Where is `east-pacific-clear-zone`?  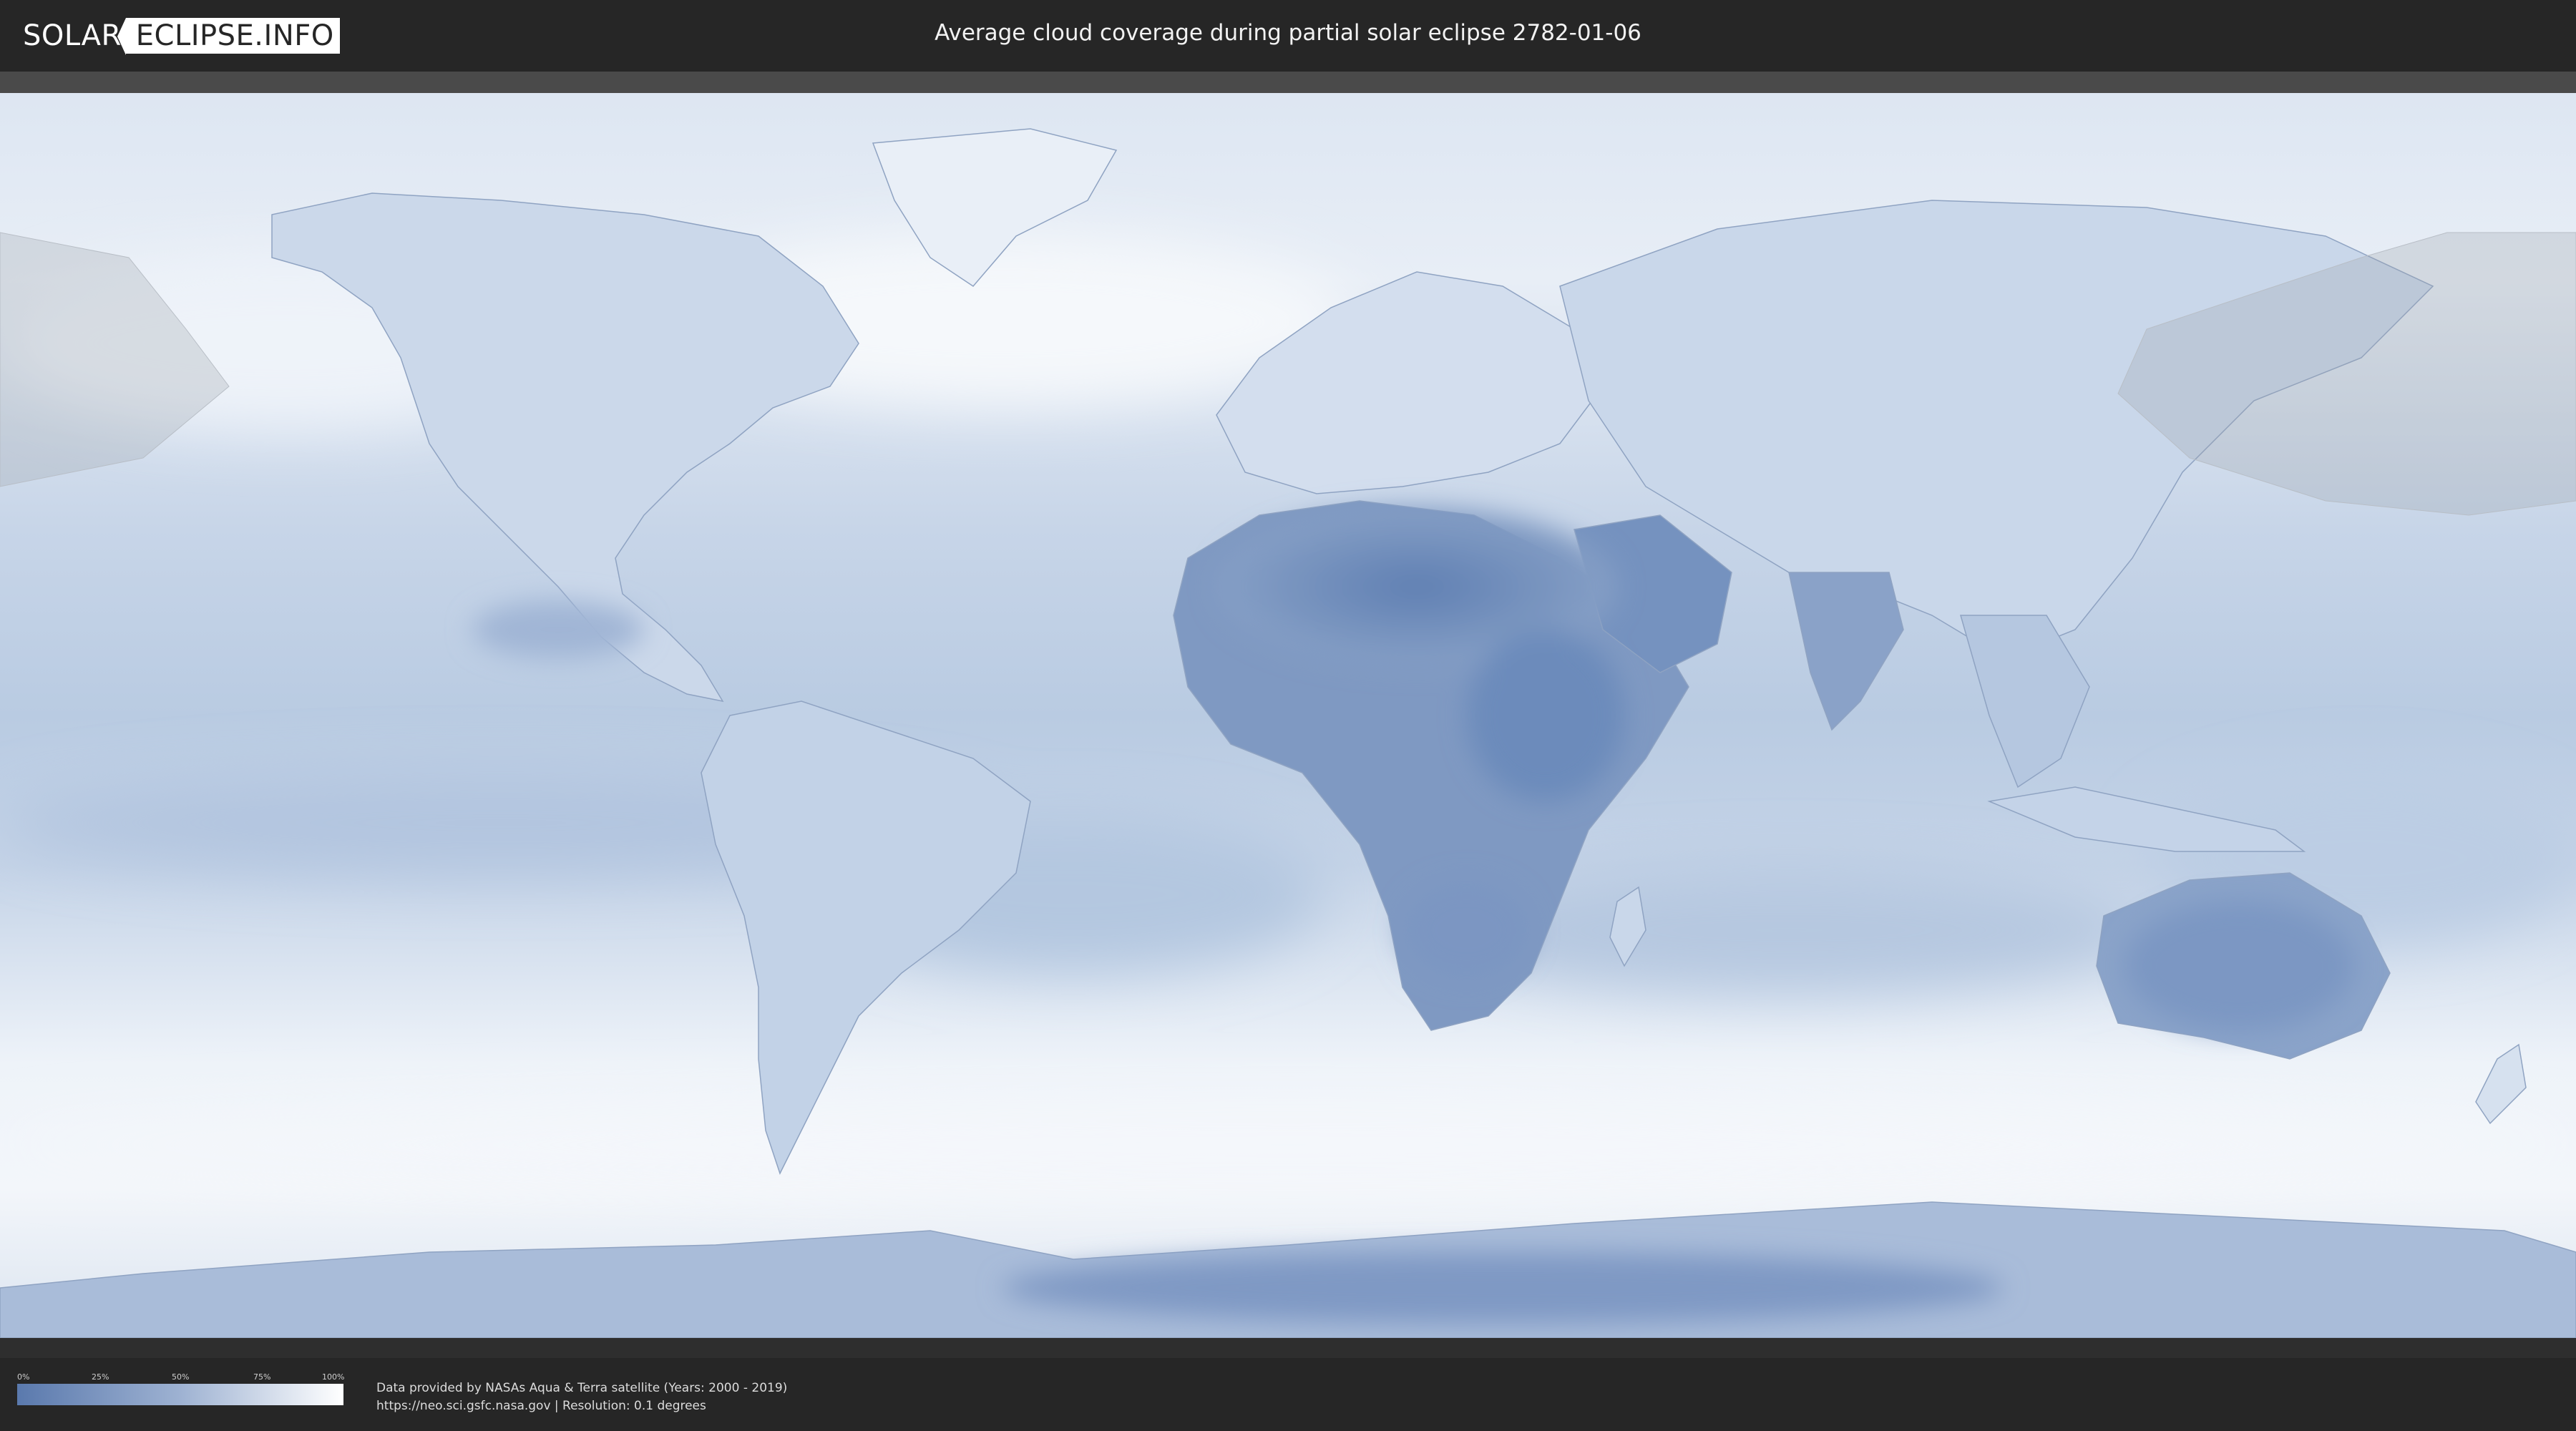
east-pacific-clear-zone is located at coordinates (558, 629).